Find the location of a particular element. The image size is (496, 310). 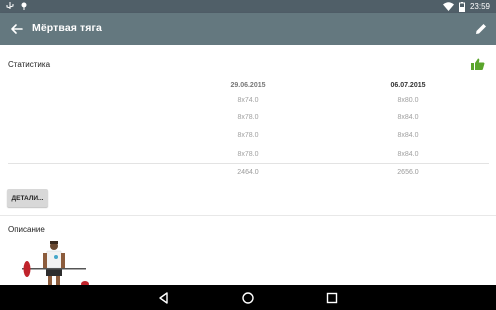

page-title: Мёртвая тяга is located at coordinates (67, 28).